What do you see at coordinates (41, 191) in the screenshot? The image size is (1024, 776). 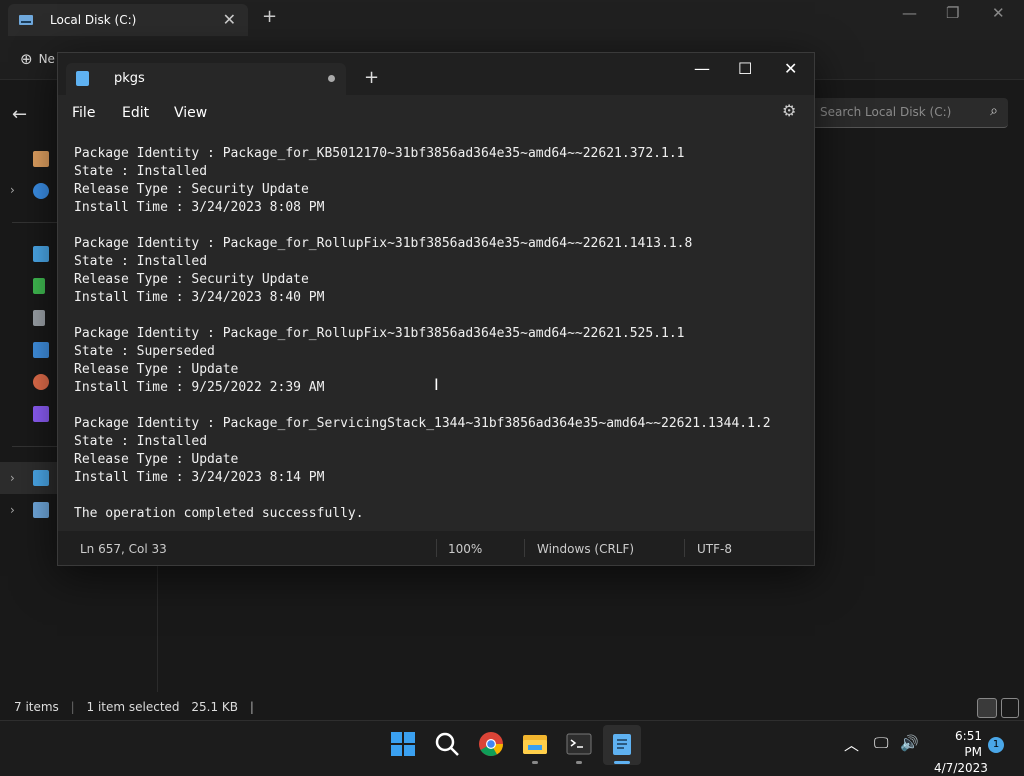 I see `onedrive-icon` at bounding box center [41, 191].